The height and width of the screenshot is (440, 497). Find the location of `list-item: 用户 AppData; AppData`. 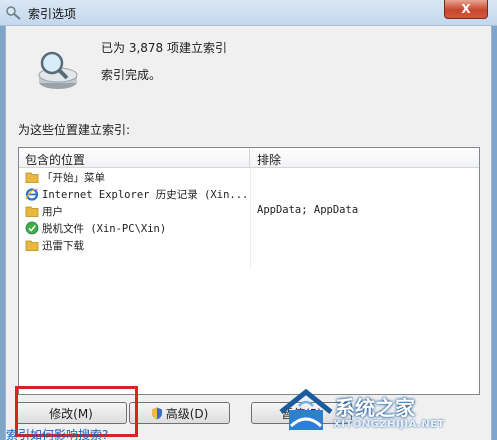

list-item: 用户 AppData; AppData is located at coordinates (249, 211).